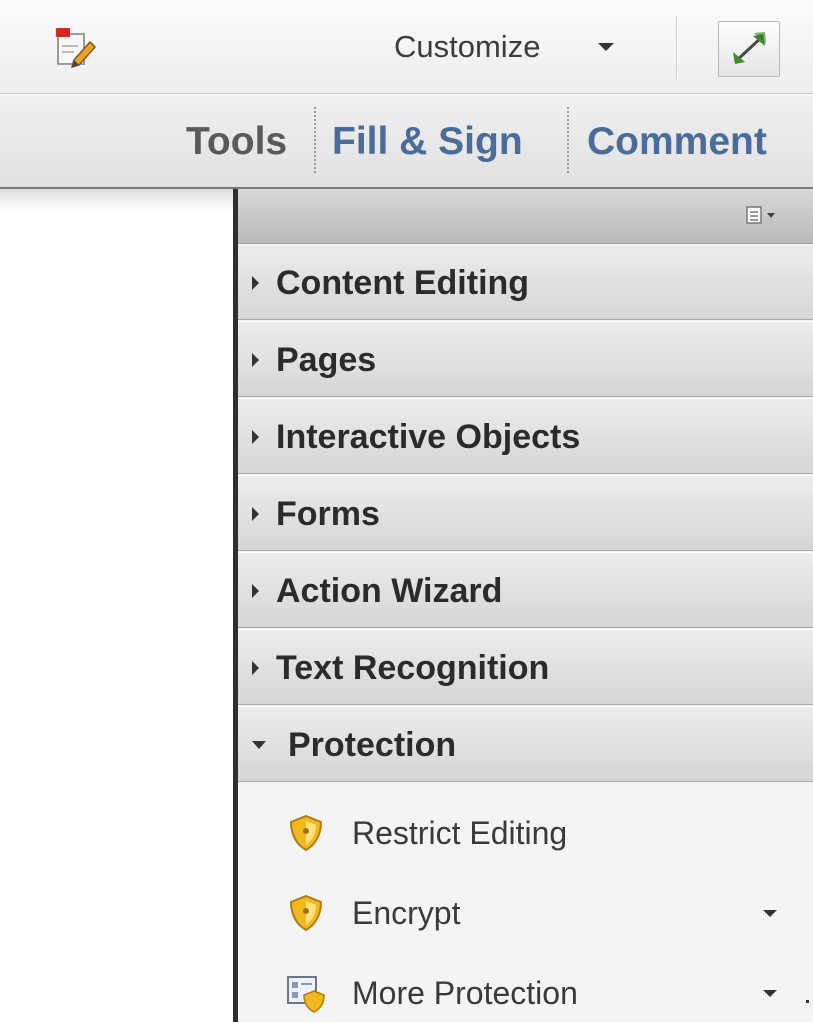  I want to click on tool-restrict-editing: Restrict Editing, so click(525, 833).